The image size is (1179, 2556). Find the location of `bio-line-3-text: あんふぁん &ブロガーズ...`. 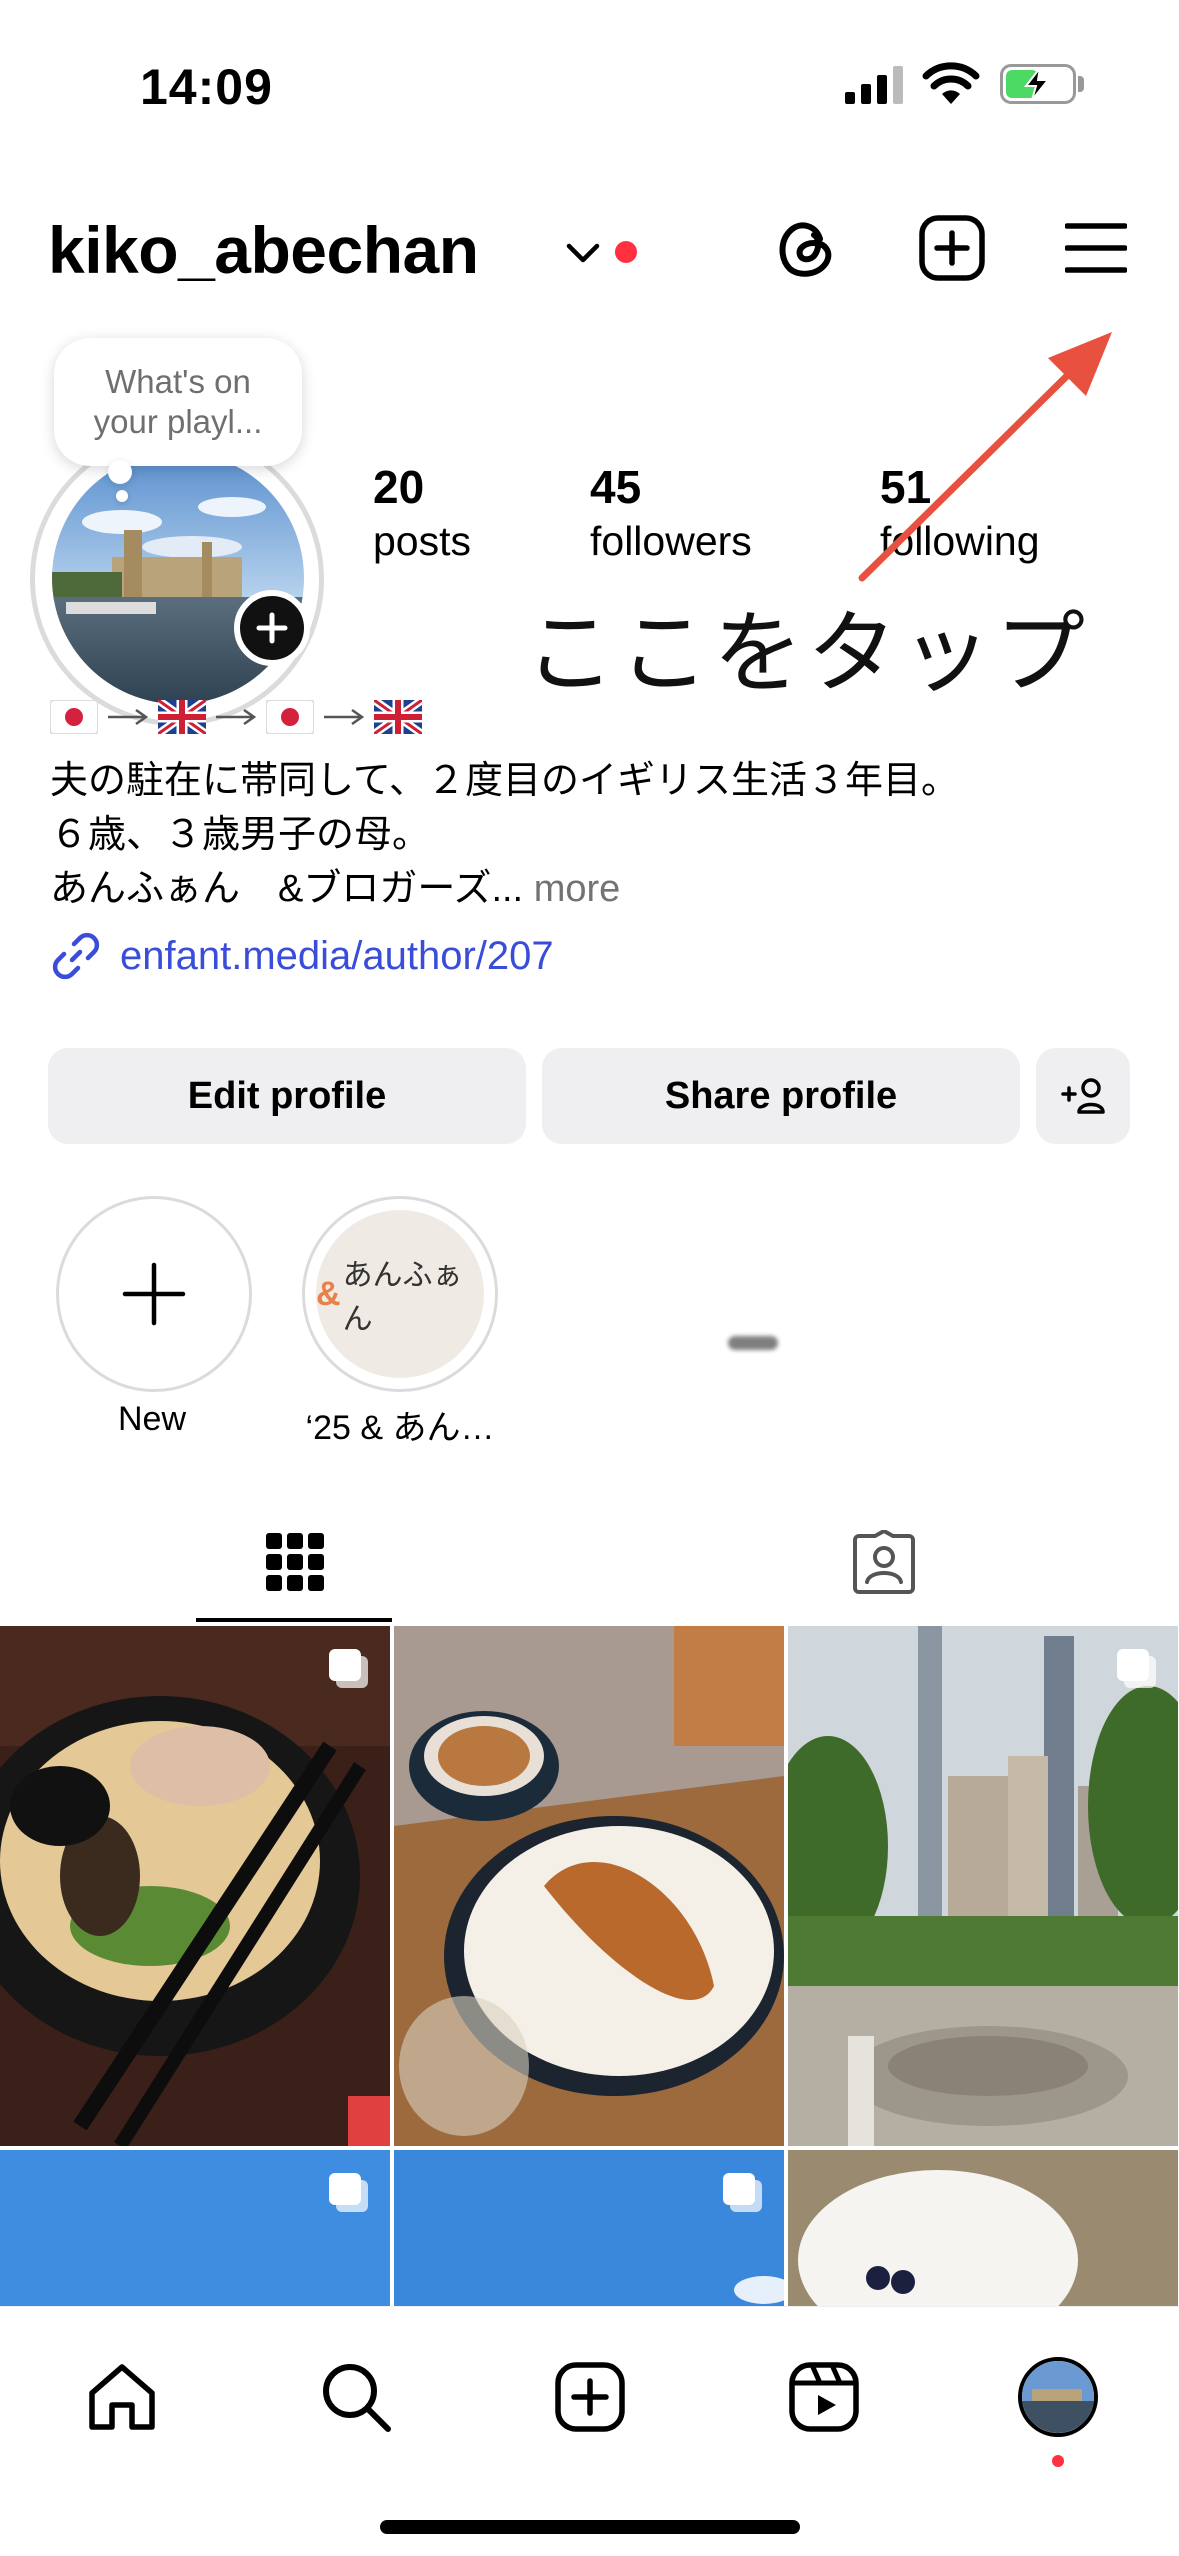

bio-line-3-text: あんふぁん &ブロガーズ... is located at coordinates (287, 889).